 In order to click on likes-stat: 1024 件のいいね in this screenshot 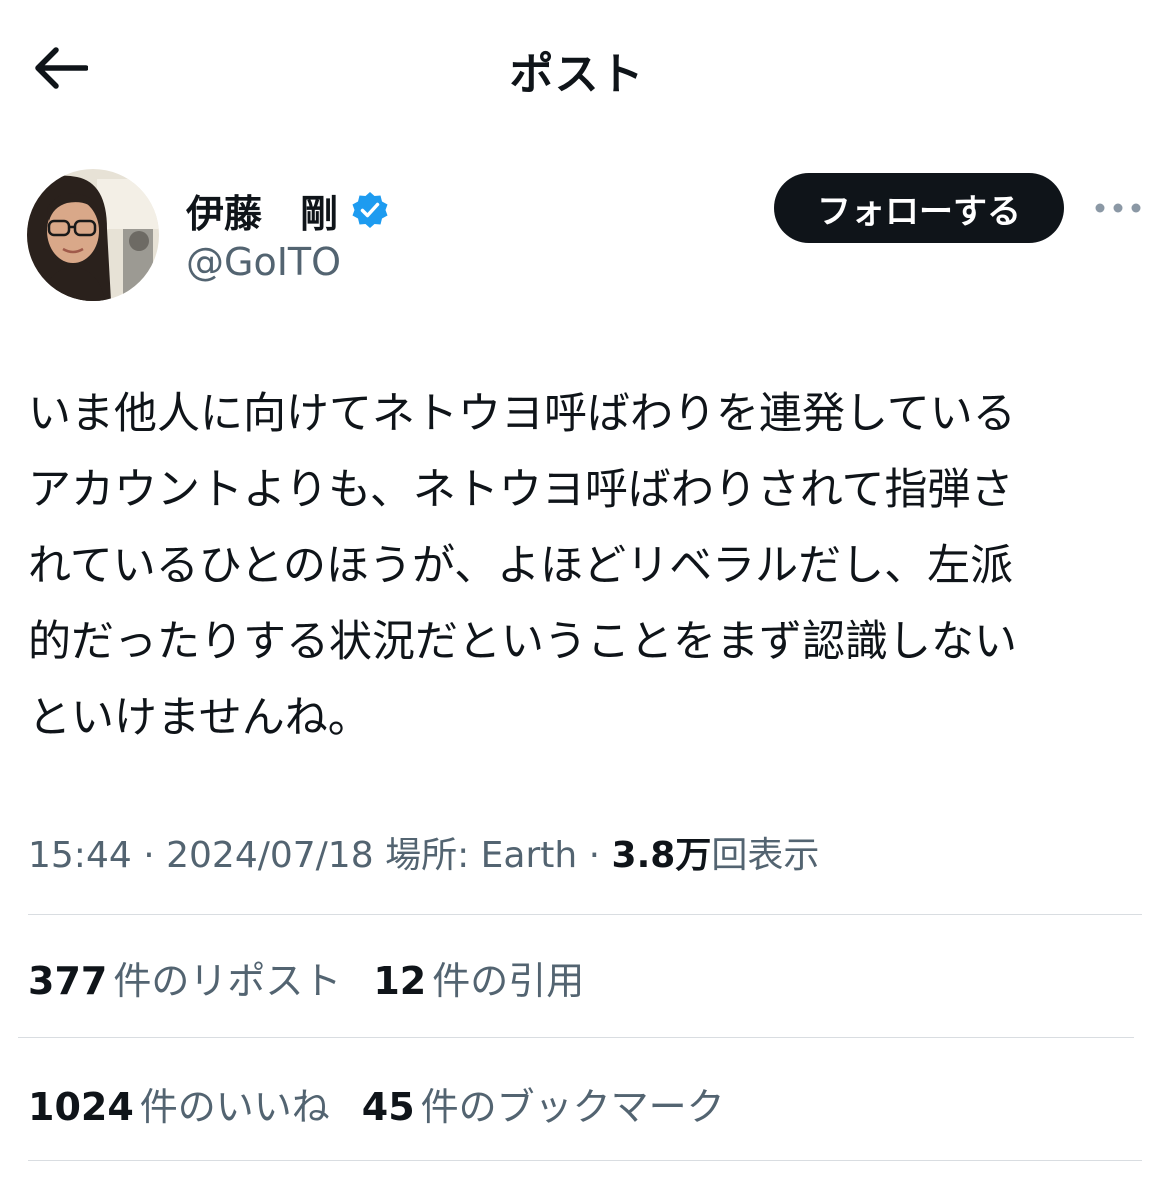, I will do `click(179, 1103)`.